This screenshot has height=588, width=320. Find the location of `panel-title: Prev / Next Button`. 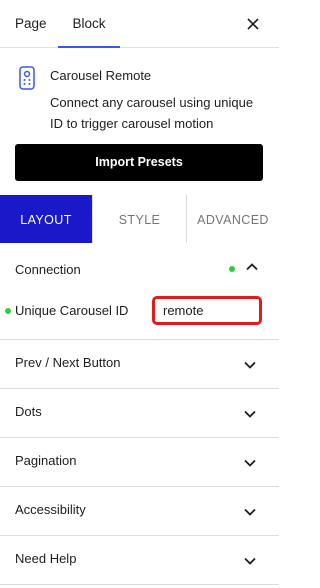

panel-title: Prev / Next Button is located at coordinates (68, 362).